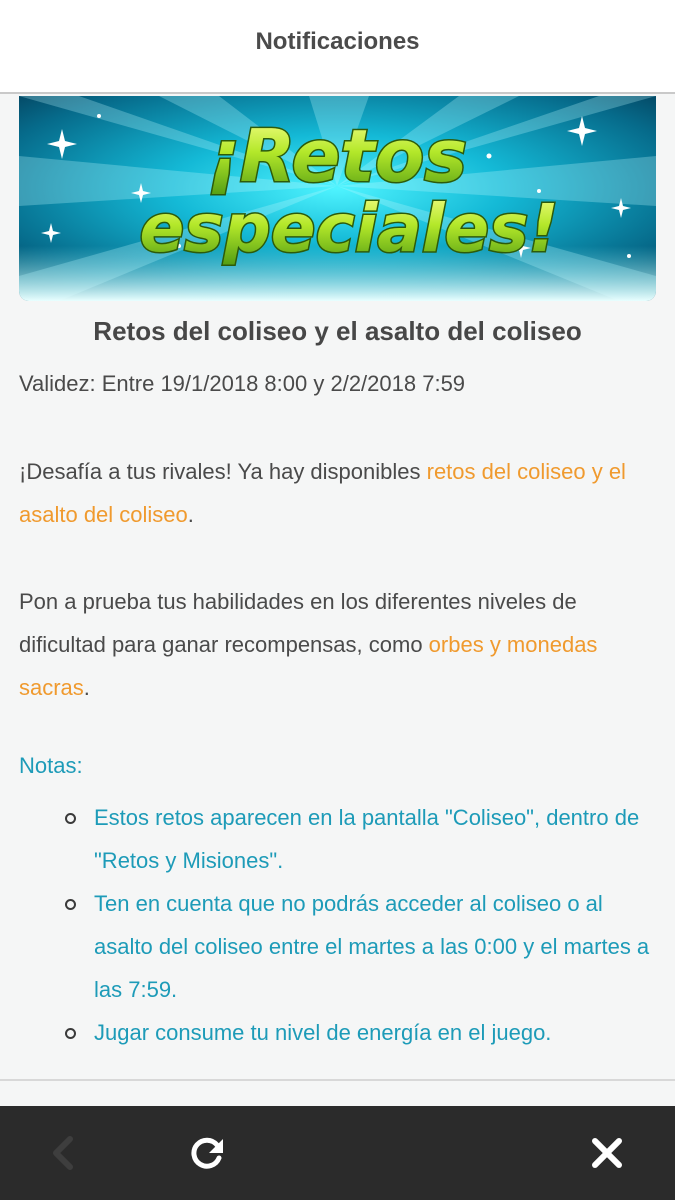  I want to click on banner-heading-line1: ¡Retos, so click(337, 156).